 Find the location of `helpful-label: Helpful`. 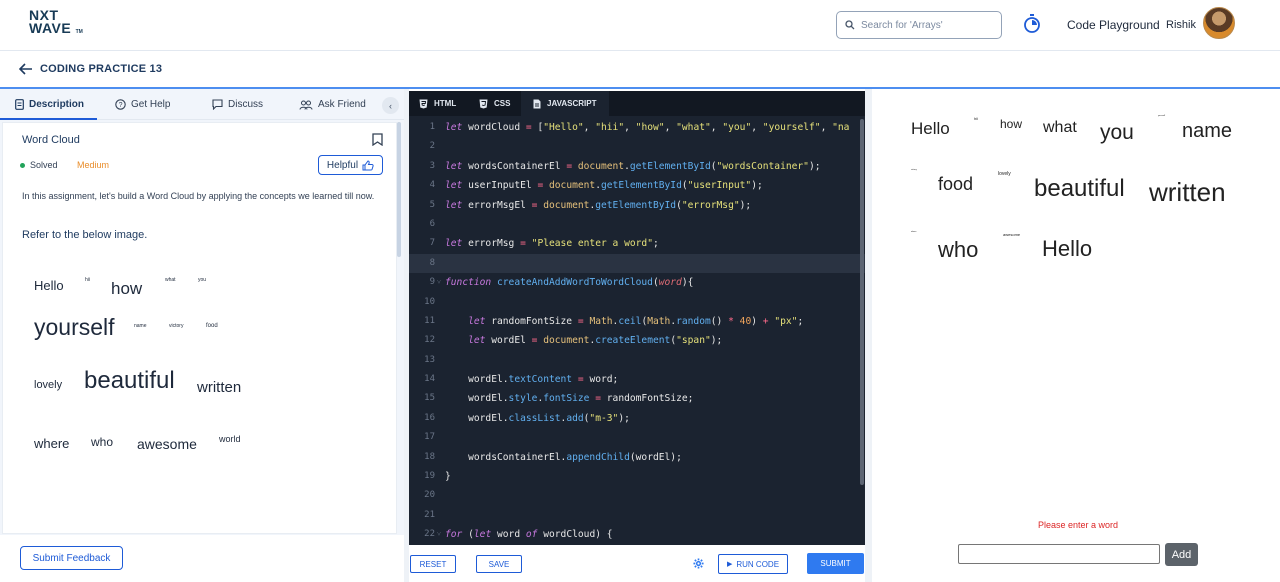

helpful-label: Helpful is located at coordinates (342, 165).